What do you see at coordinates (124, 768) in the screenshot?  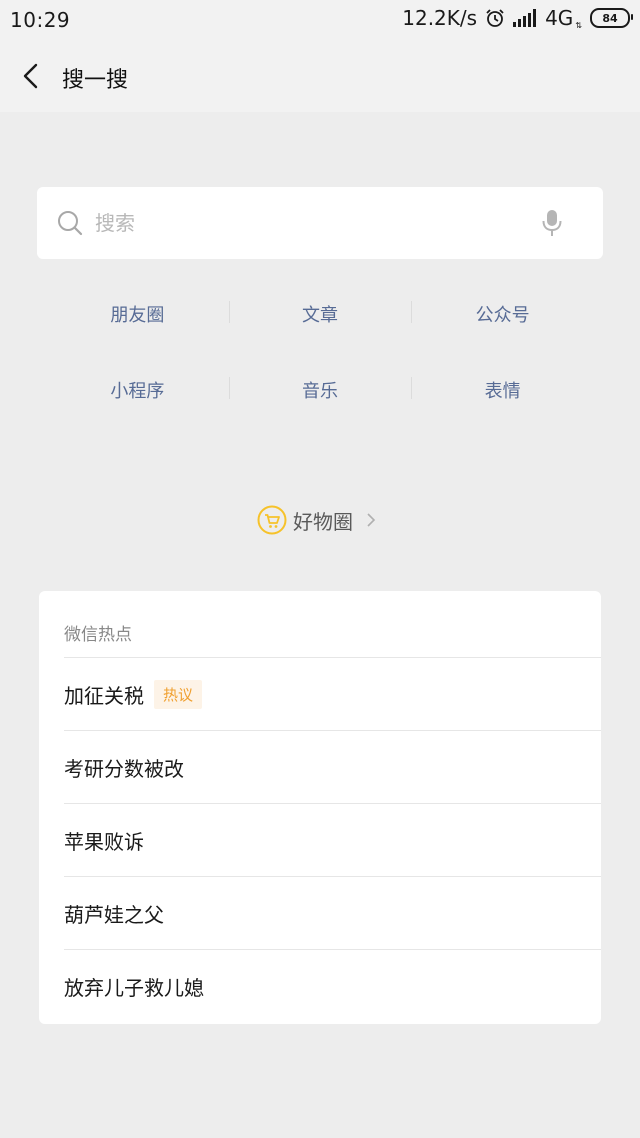 I see `hot-topic-text: 考研分数被改` at bounding box center [124, 768].